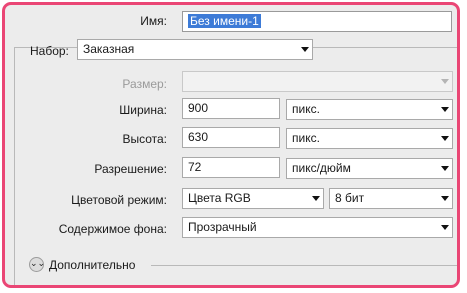 The height and width of the screenshot is (293, 467). I want to click on size-label: Размер:, so click(144, 84).